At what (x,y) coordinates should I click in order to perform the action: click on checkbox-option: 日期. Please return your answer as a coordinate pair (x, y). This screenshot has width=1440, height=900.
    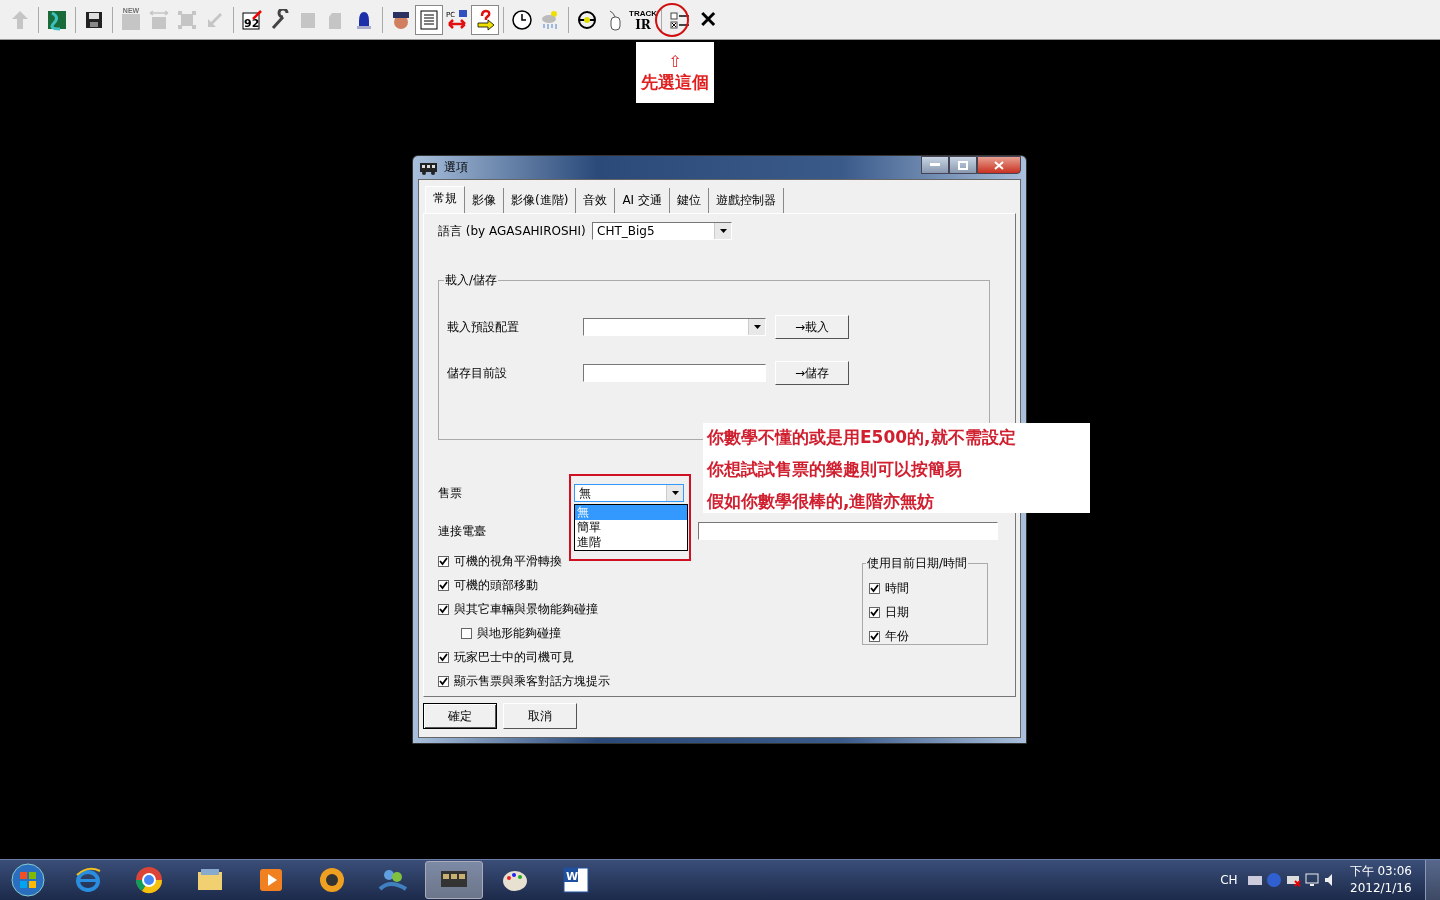
    Looking at the image, I should click on (925, 612).